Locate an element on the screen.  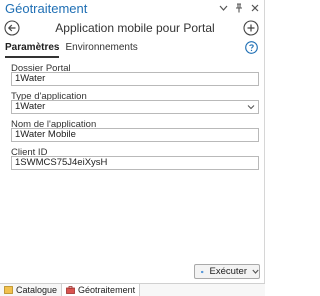
client-id-input: 1SWMCS75J4eiXysH is located at coordinates (135, 163).